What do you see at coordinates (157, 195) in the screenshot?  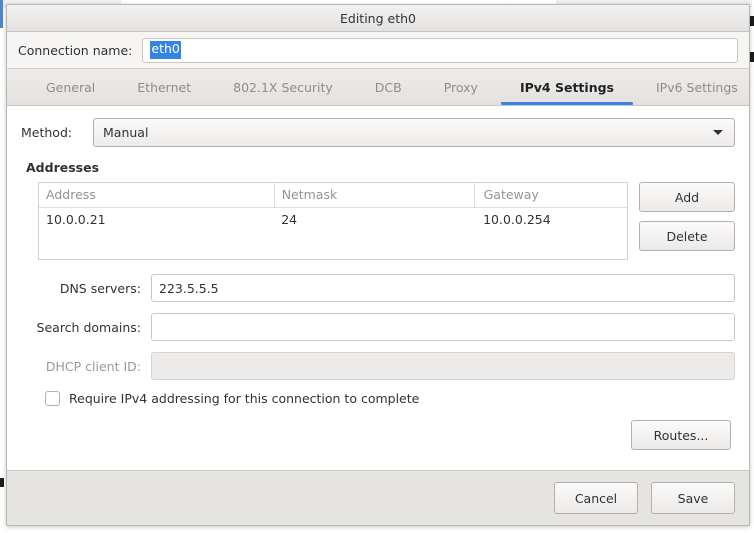 I see `column-header-address: Address` at bounding box center [157, 195].